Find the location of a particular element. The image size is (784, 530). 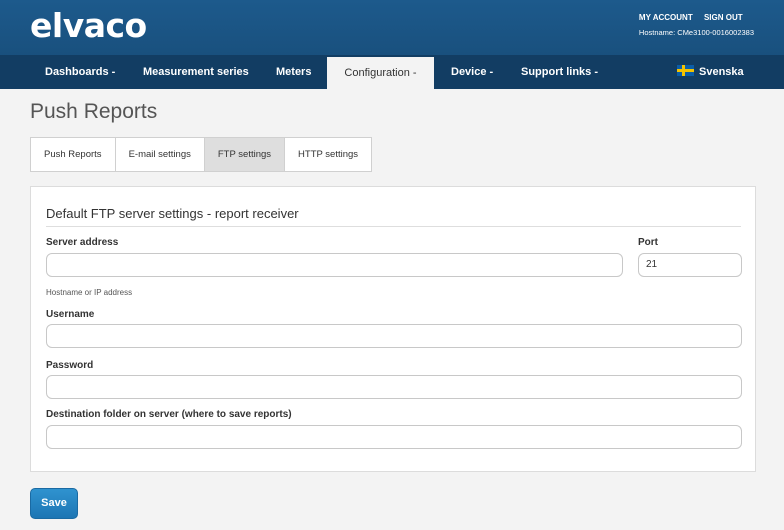

save-button: Save is located at coordinates (54, 503).